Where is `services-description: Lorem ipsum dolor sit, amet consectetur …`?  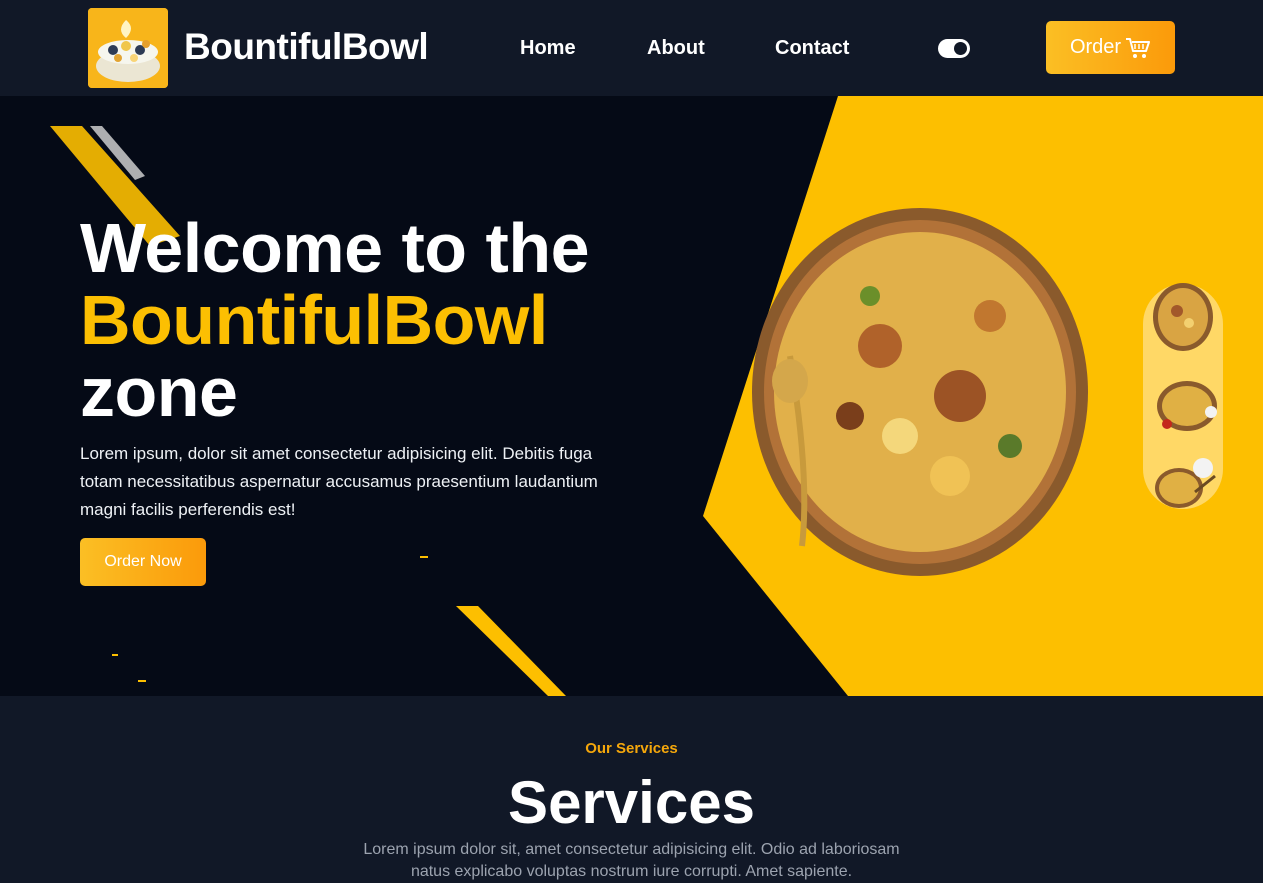 services-description: Lorem ipsum dolor sit, amet consectetur … is located at coordinates (631, 860).